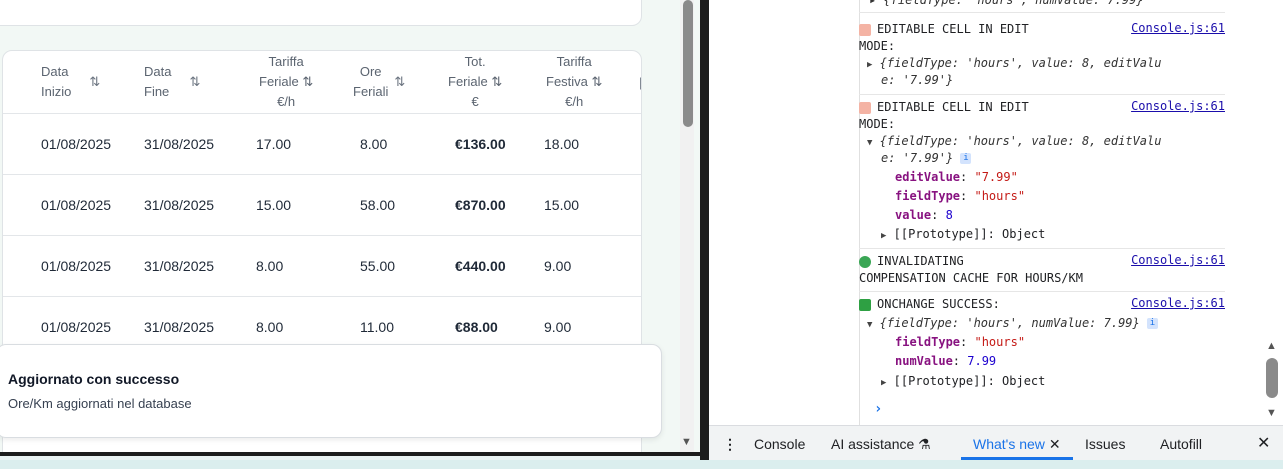 The image size is (1283, 469). What do you see at coordinates (158, 81) in the screenshot?
I see `column-header-label: Data Fine` at bounding box center [158, 81].